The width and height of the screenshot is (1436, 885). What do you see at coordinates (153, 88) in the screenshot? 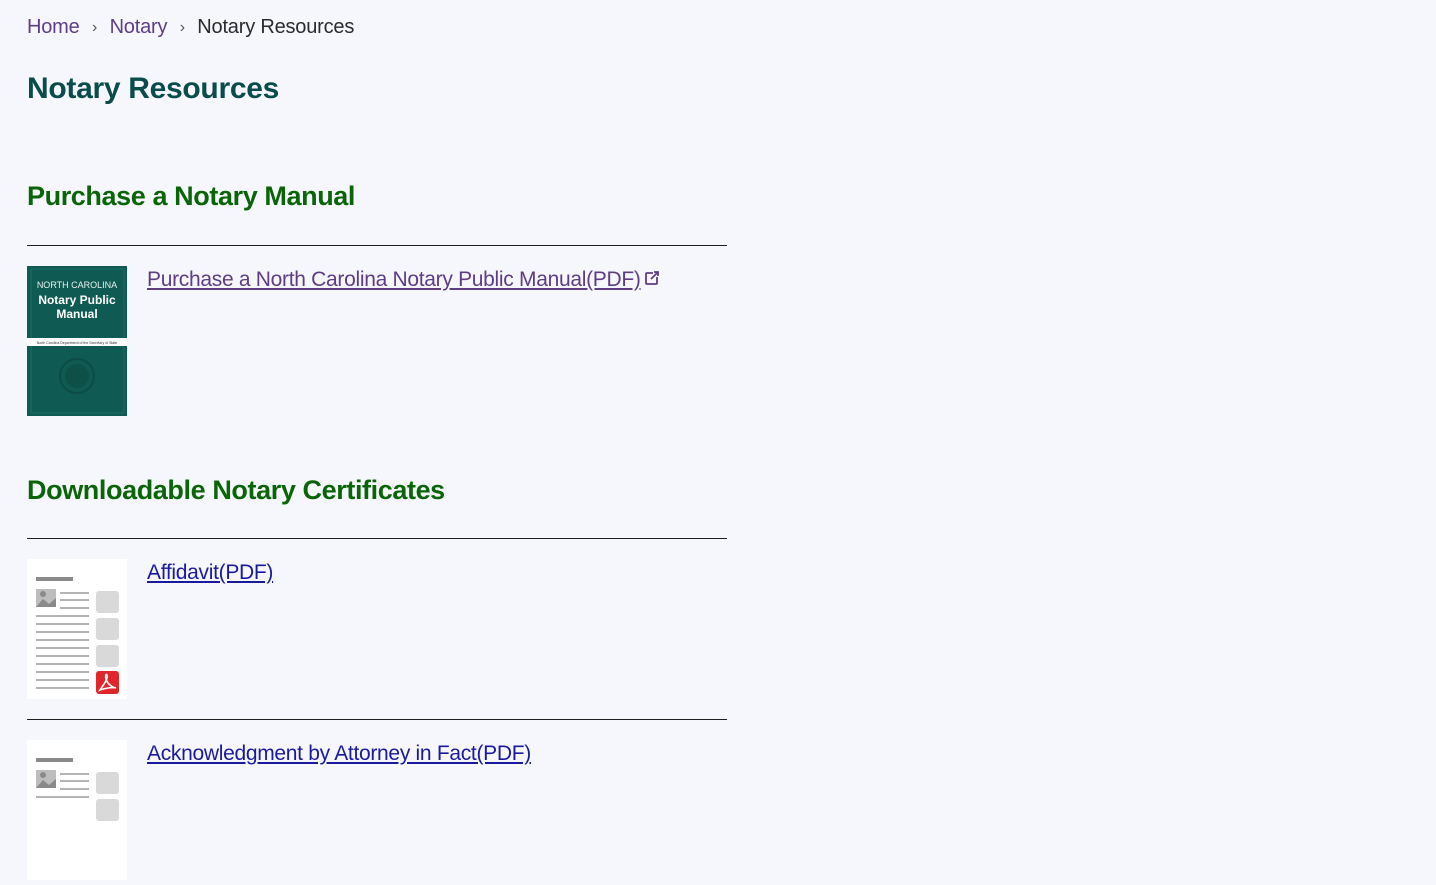
I see `page-title: Notary Resources` at bounding box center [153, 88].